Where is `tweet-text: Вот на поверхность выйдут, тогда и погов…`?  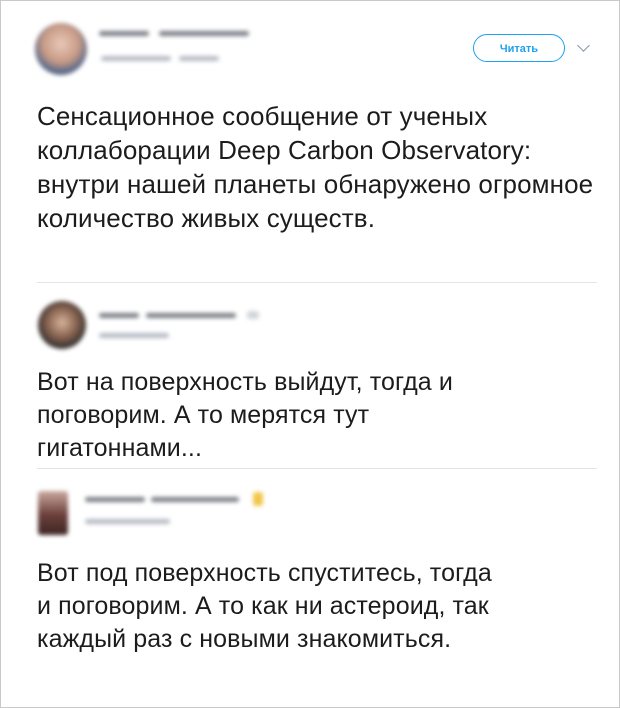
tweet-text: Вот на поверхность выйдут, тогда и погов… is located at coordinates (245, 415).